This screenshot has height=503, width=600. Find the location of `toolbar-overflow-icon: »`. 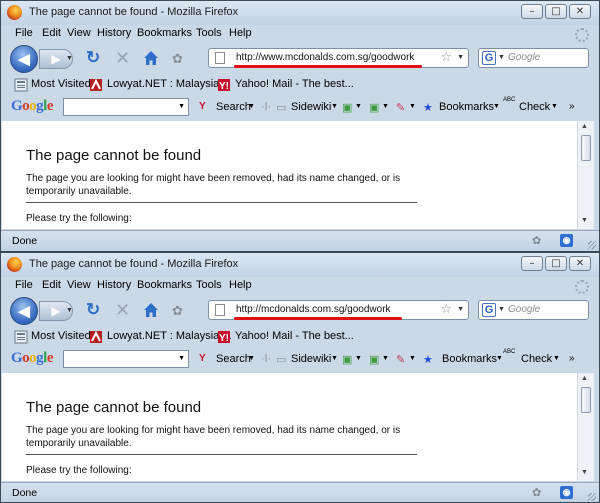

toolbar-overflow-icon: » is located at coordinates (572, 106).